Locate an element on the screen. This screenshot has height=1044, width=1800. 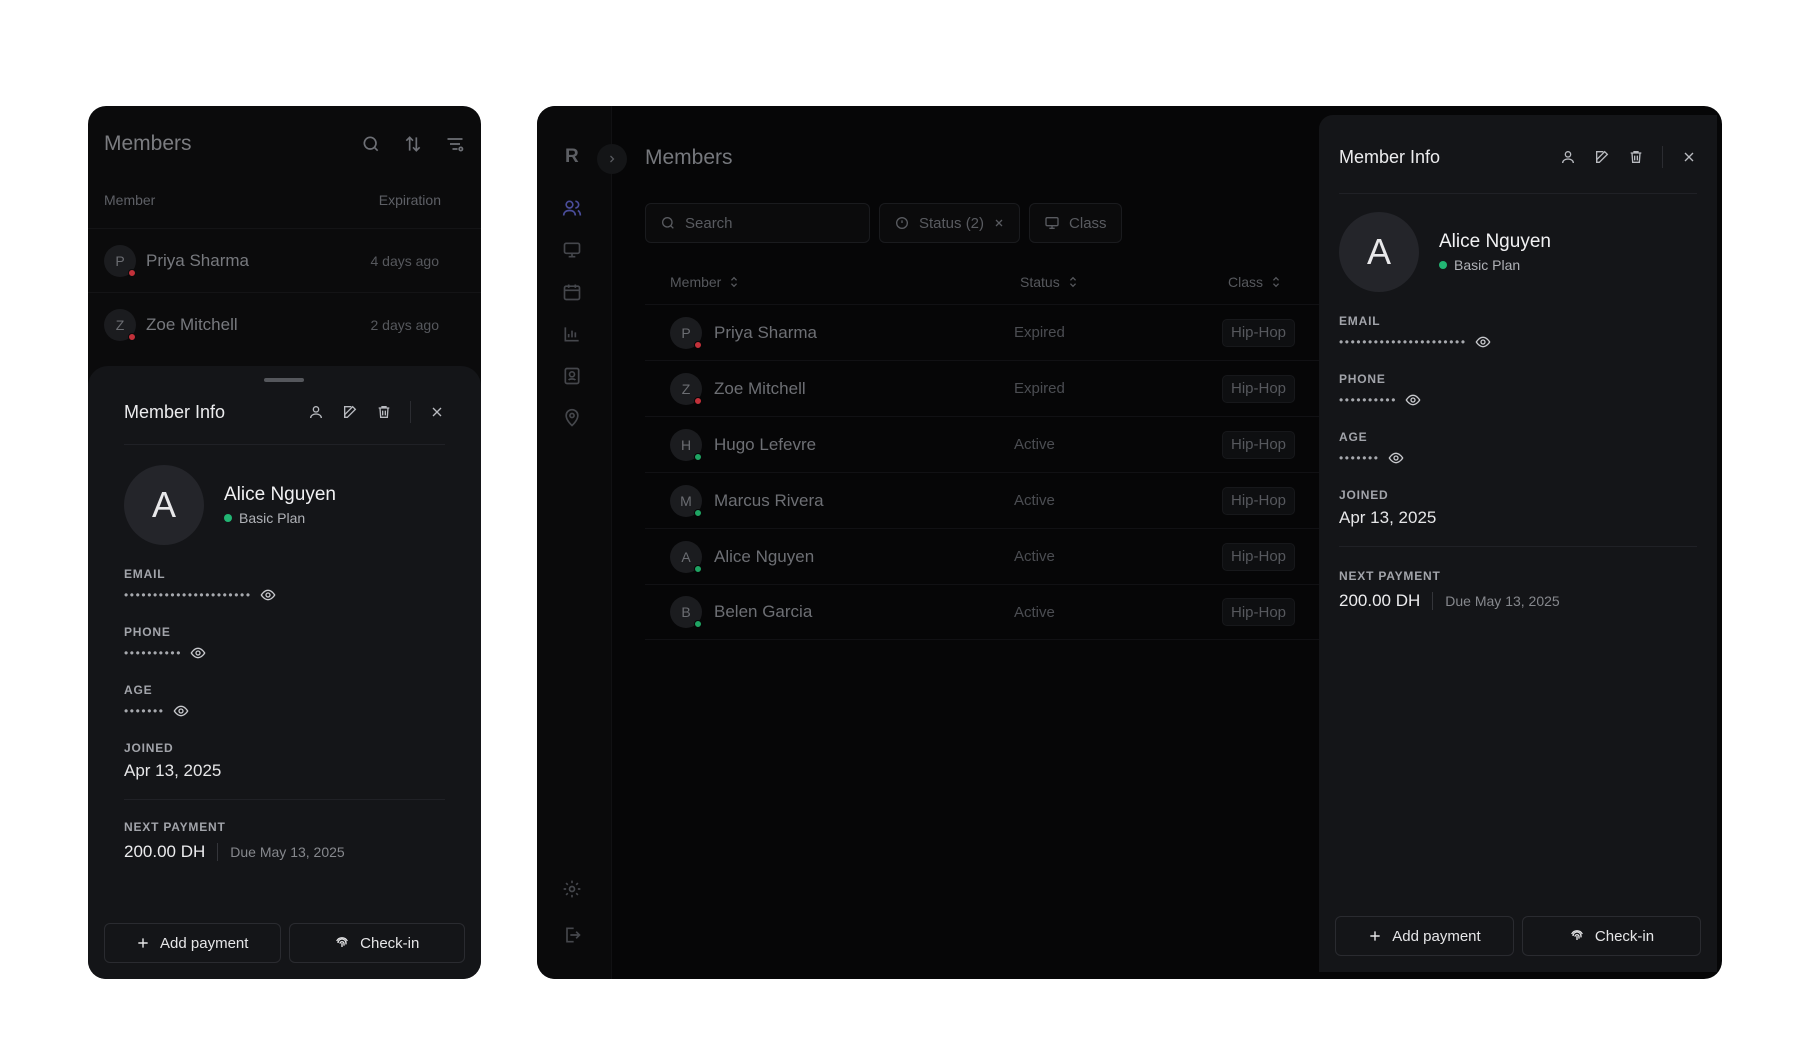
avatar-initial: P is located at coordinates (120, 260).